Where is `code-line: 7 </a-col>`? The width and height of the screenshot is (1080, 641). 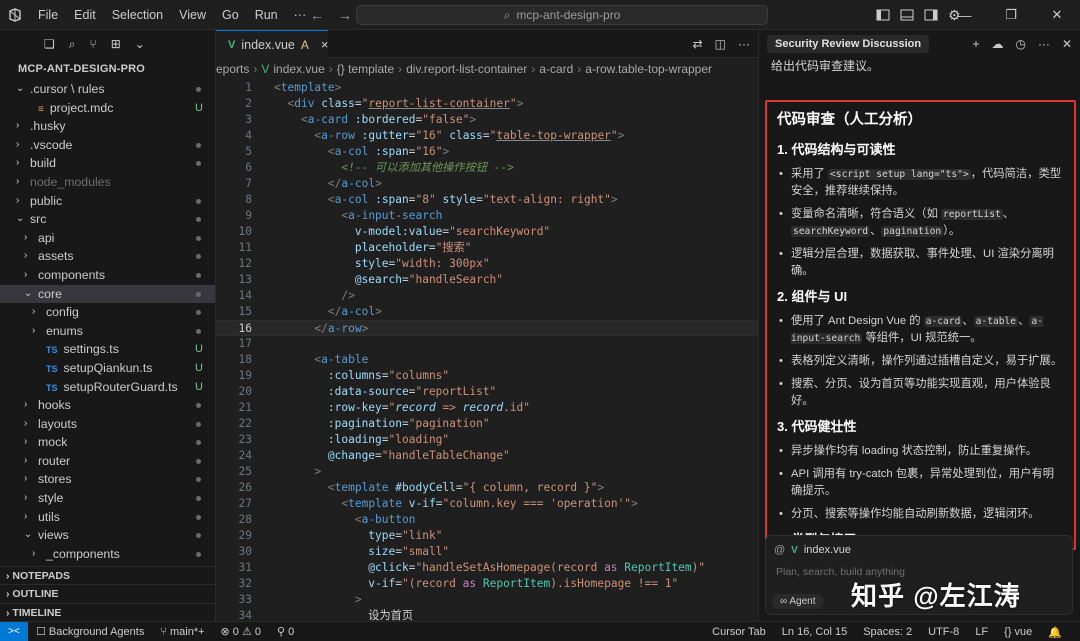
code-line: 7 </a-col> is located at coordinates (313, 183).